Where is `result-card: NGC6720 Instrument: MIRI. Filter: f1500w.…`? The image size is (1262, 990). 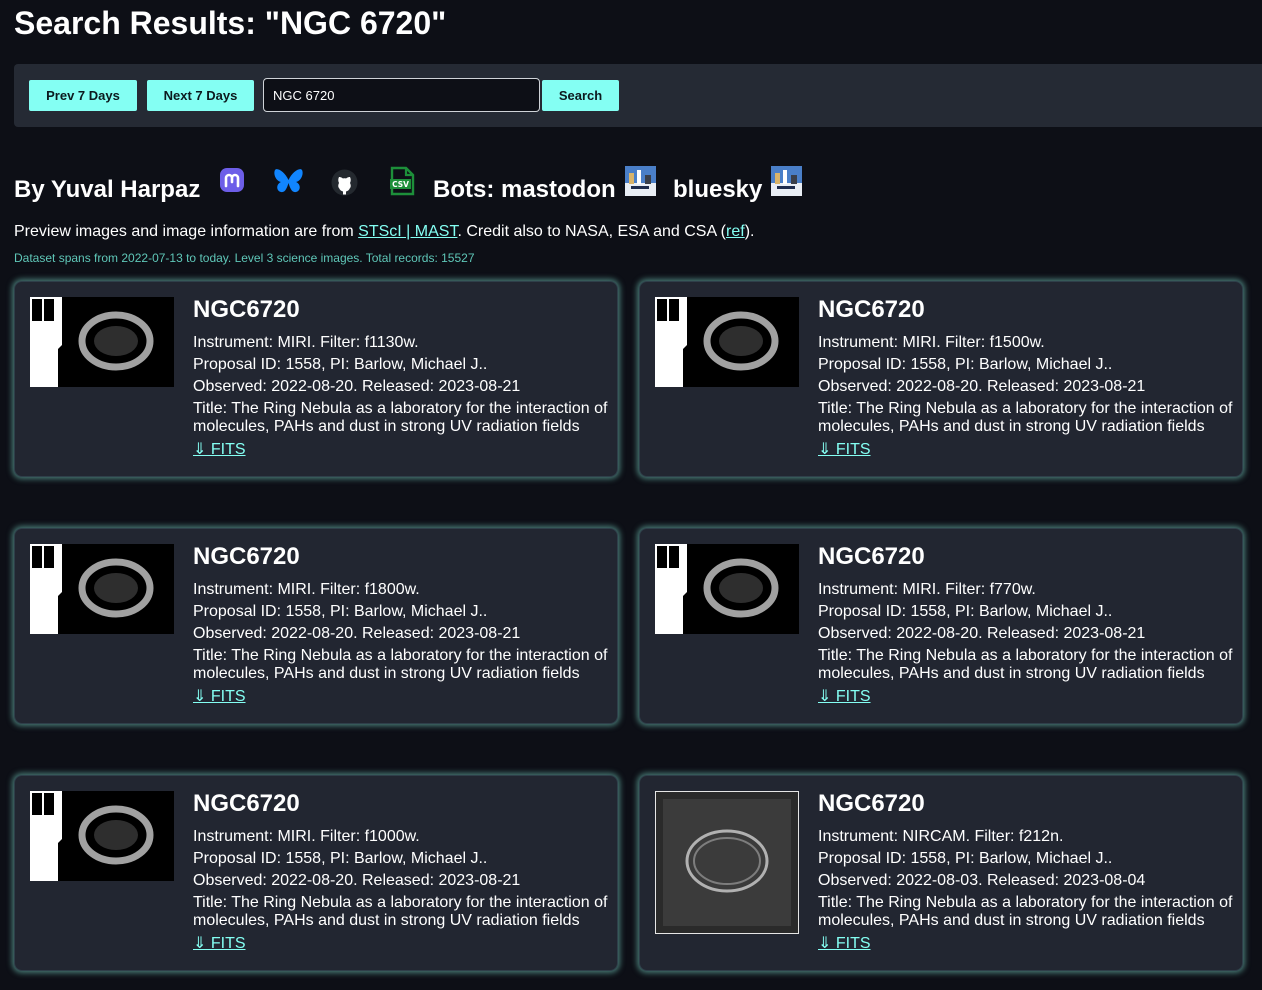 result-card: NGC6720 Instrument: MIRI. Filter: f1500w.… is located at coordinates (941, 379).